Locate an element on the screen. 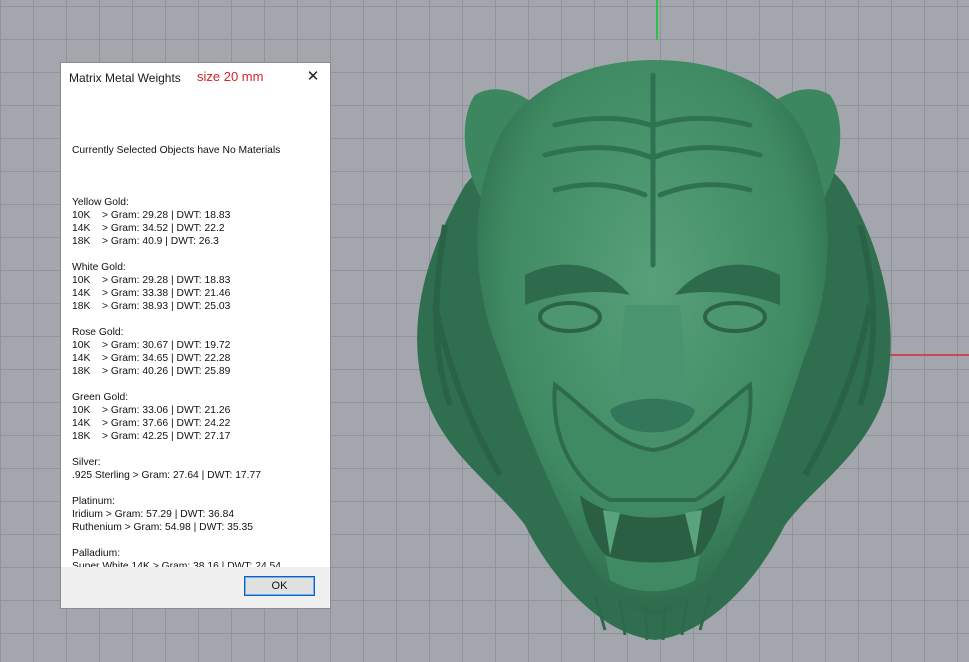 Image resolution: width=969 pixels, height=662 pixels. metal-group-title: Yellow Gold: is located at coordinates (100, 202).